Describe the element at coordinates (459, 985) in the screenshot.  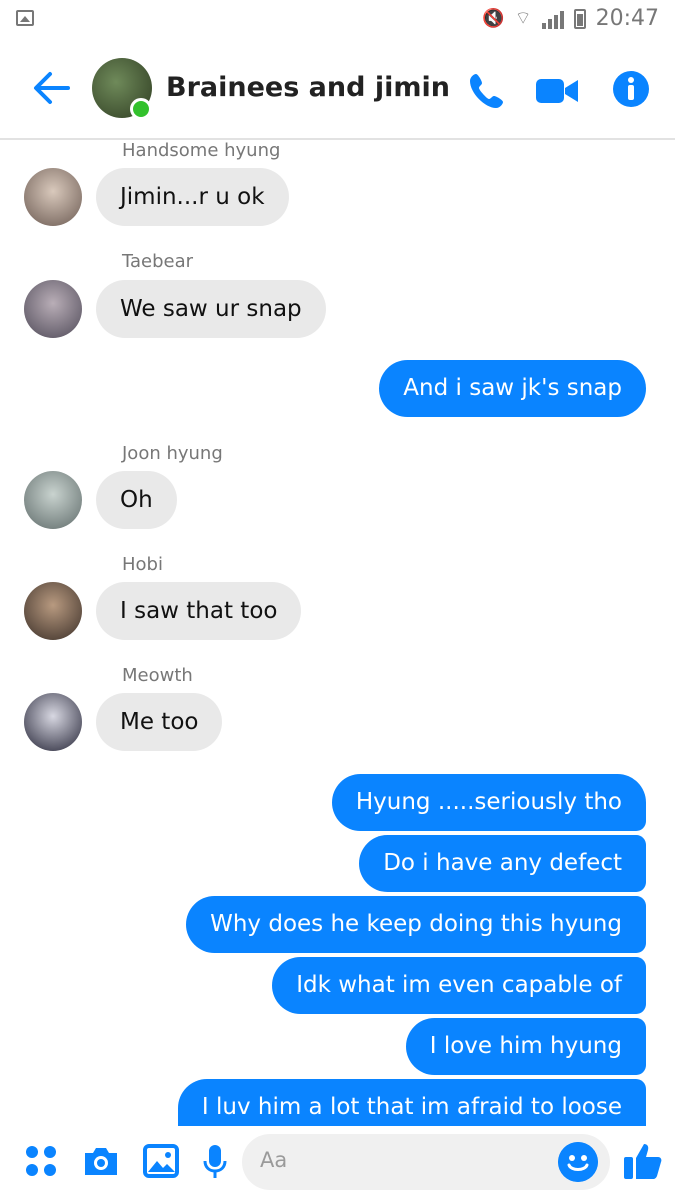
I see `outgoing-message: Idk what im even capable of` at that location.